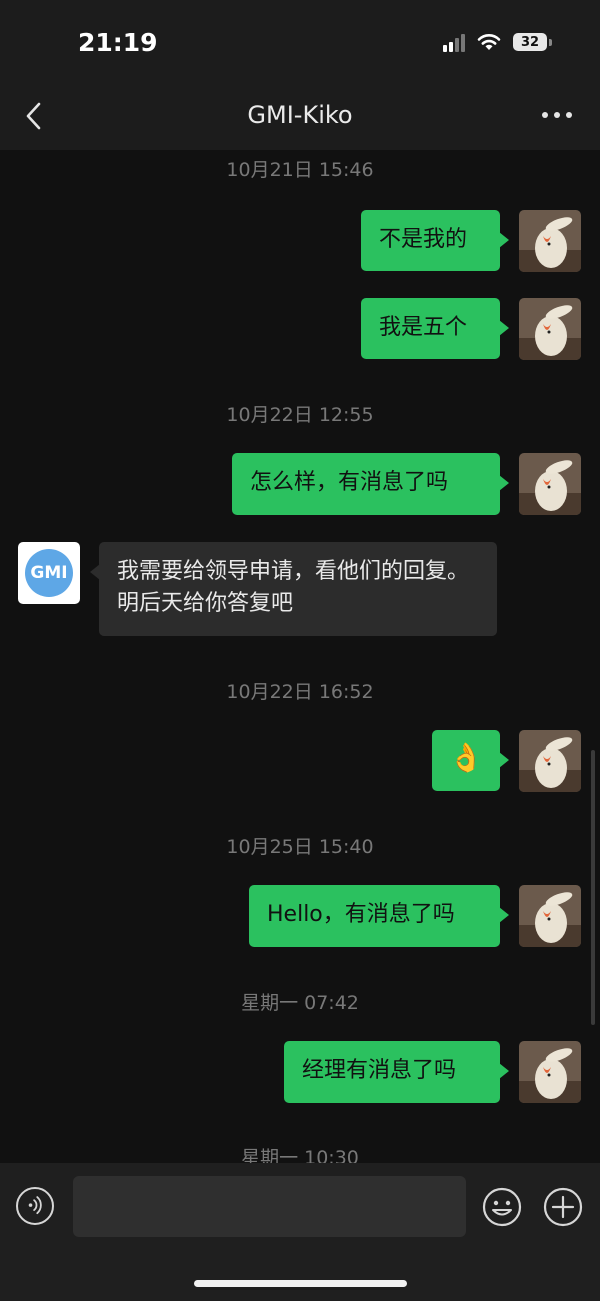  What do you see at coordinates (489, 42) in the screenshot?
I see `wifi-icon` at bounding box center [489, 42].